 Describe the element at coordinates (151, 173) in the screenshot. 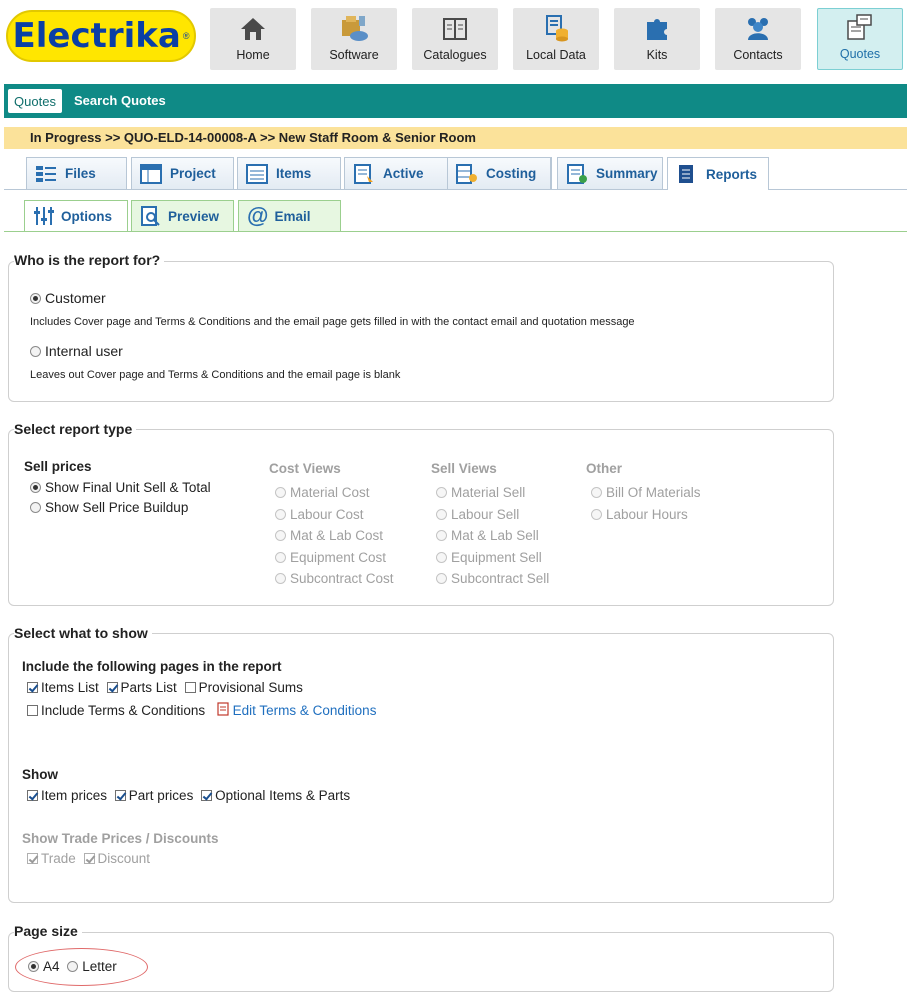

I see `project-icon` at that location.